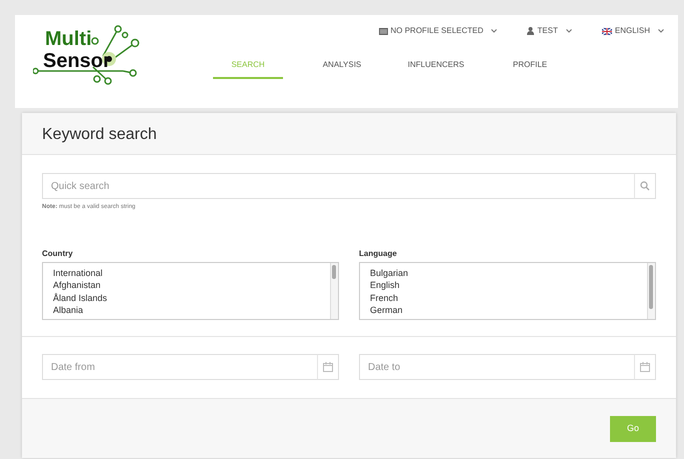 This screenshot has width=684, height=459. Describe the element at coordinates (378, 254) in the screenshot. I see `language-label: Language` at that location.